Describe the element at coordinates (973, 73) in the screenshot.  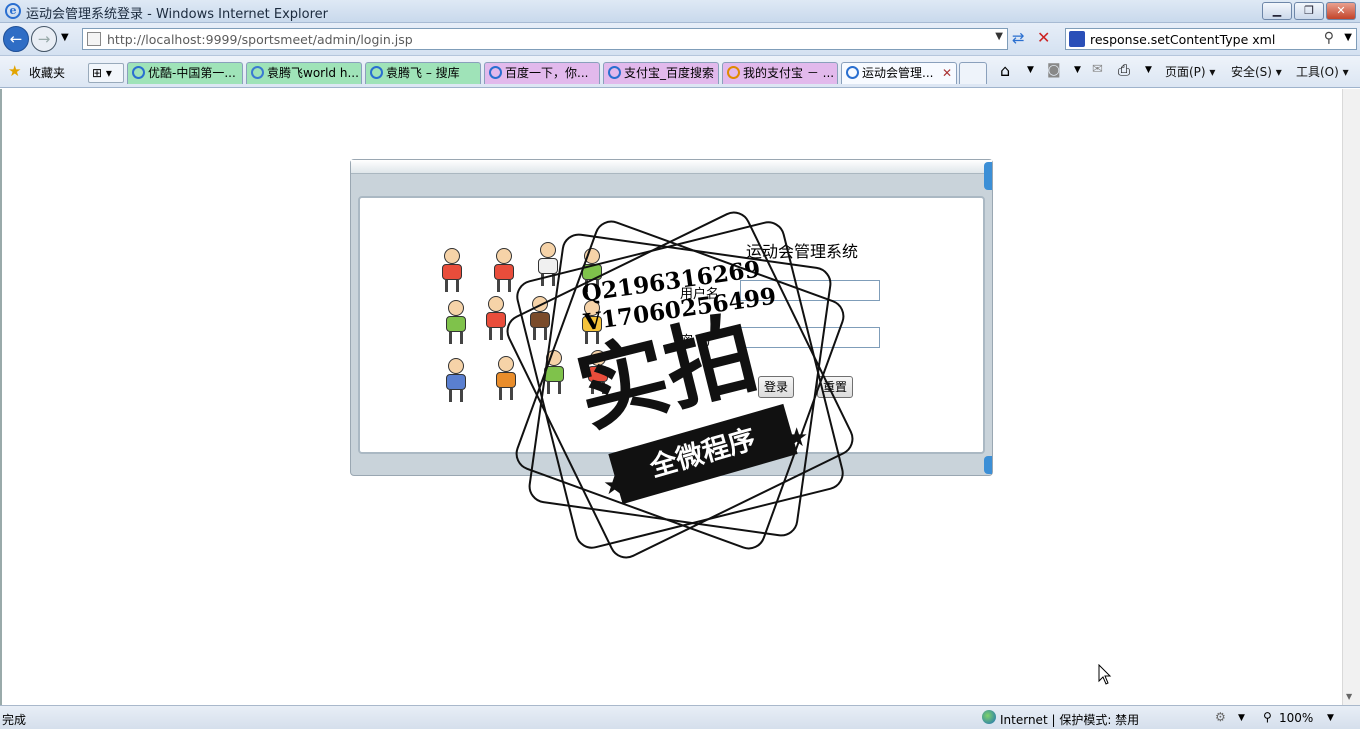
I see `new-tab-button` at that location.